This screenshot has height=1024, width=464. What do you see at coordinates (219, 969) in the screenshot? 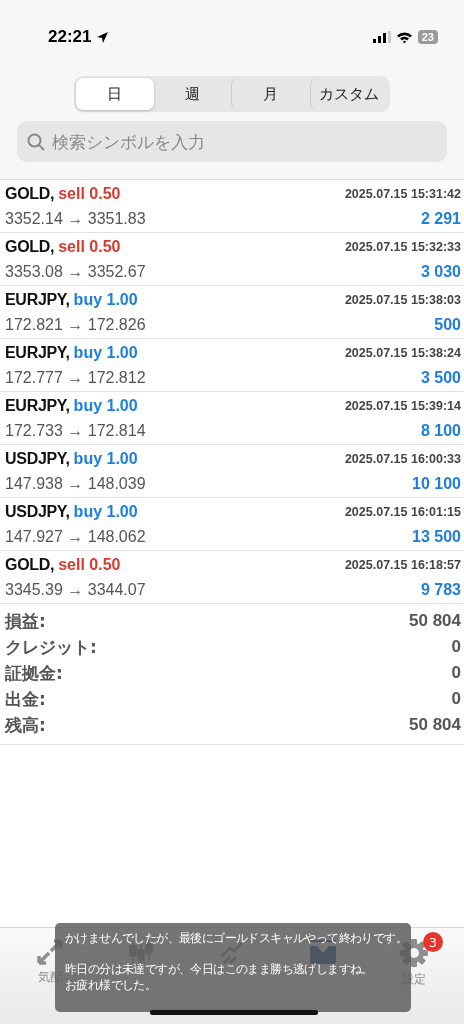
I see `caption-text: 昨日の分は未達ですが、今日はこのまま勝ち逃げしますね。` at bounding box center [219, 969].